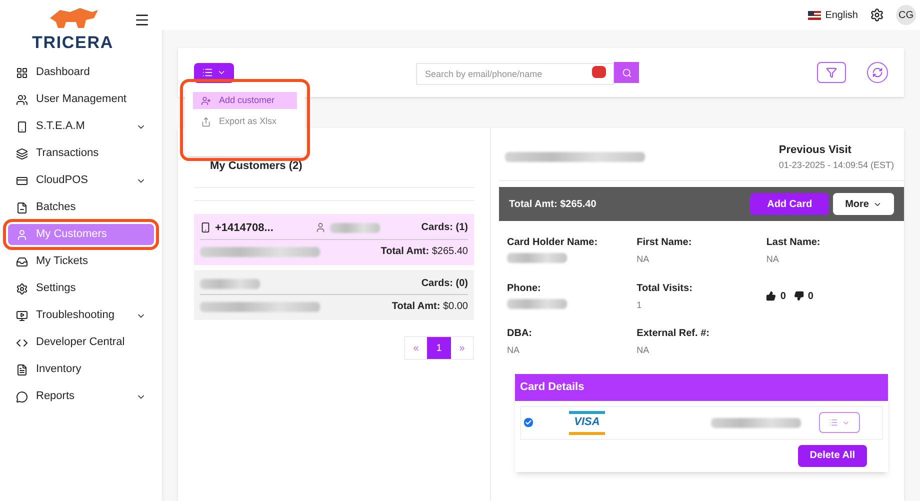 The height and width of the screenshot is (501, 920). I want to click on customer-row: Cards: (0) Total Amt: $0.00, so click(334, 295).